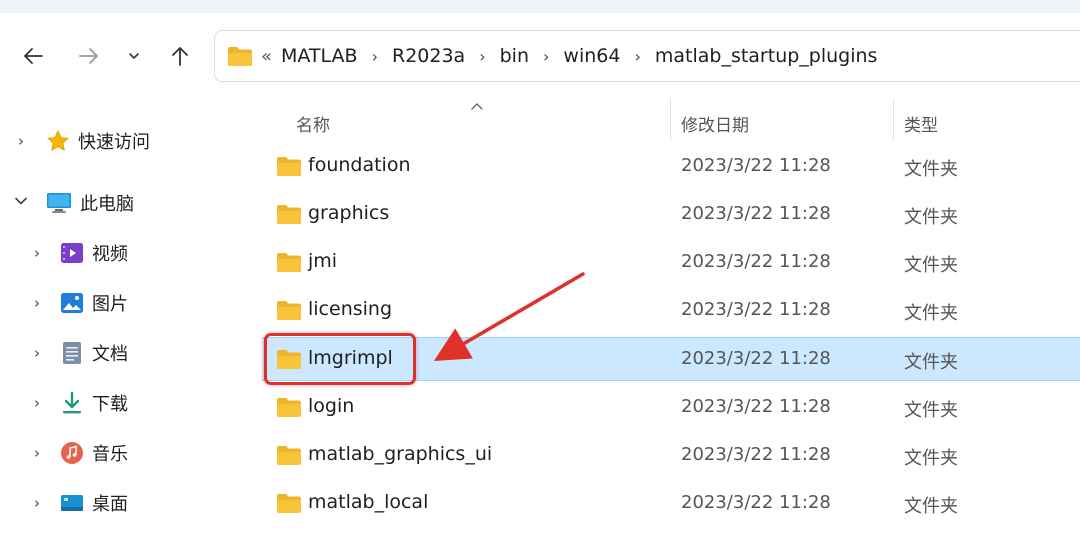 Image resolution: width=1080 pixels, height=540 pixels. What do you see at coordinates (671, 167) in the screenshot?
I see `file-row: foundation 2023/3/22 11:28 文件夹` at bounding box center [671, 167].